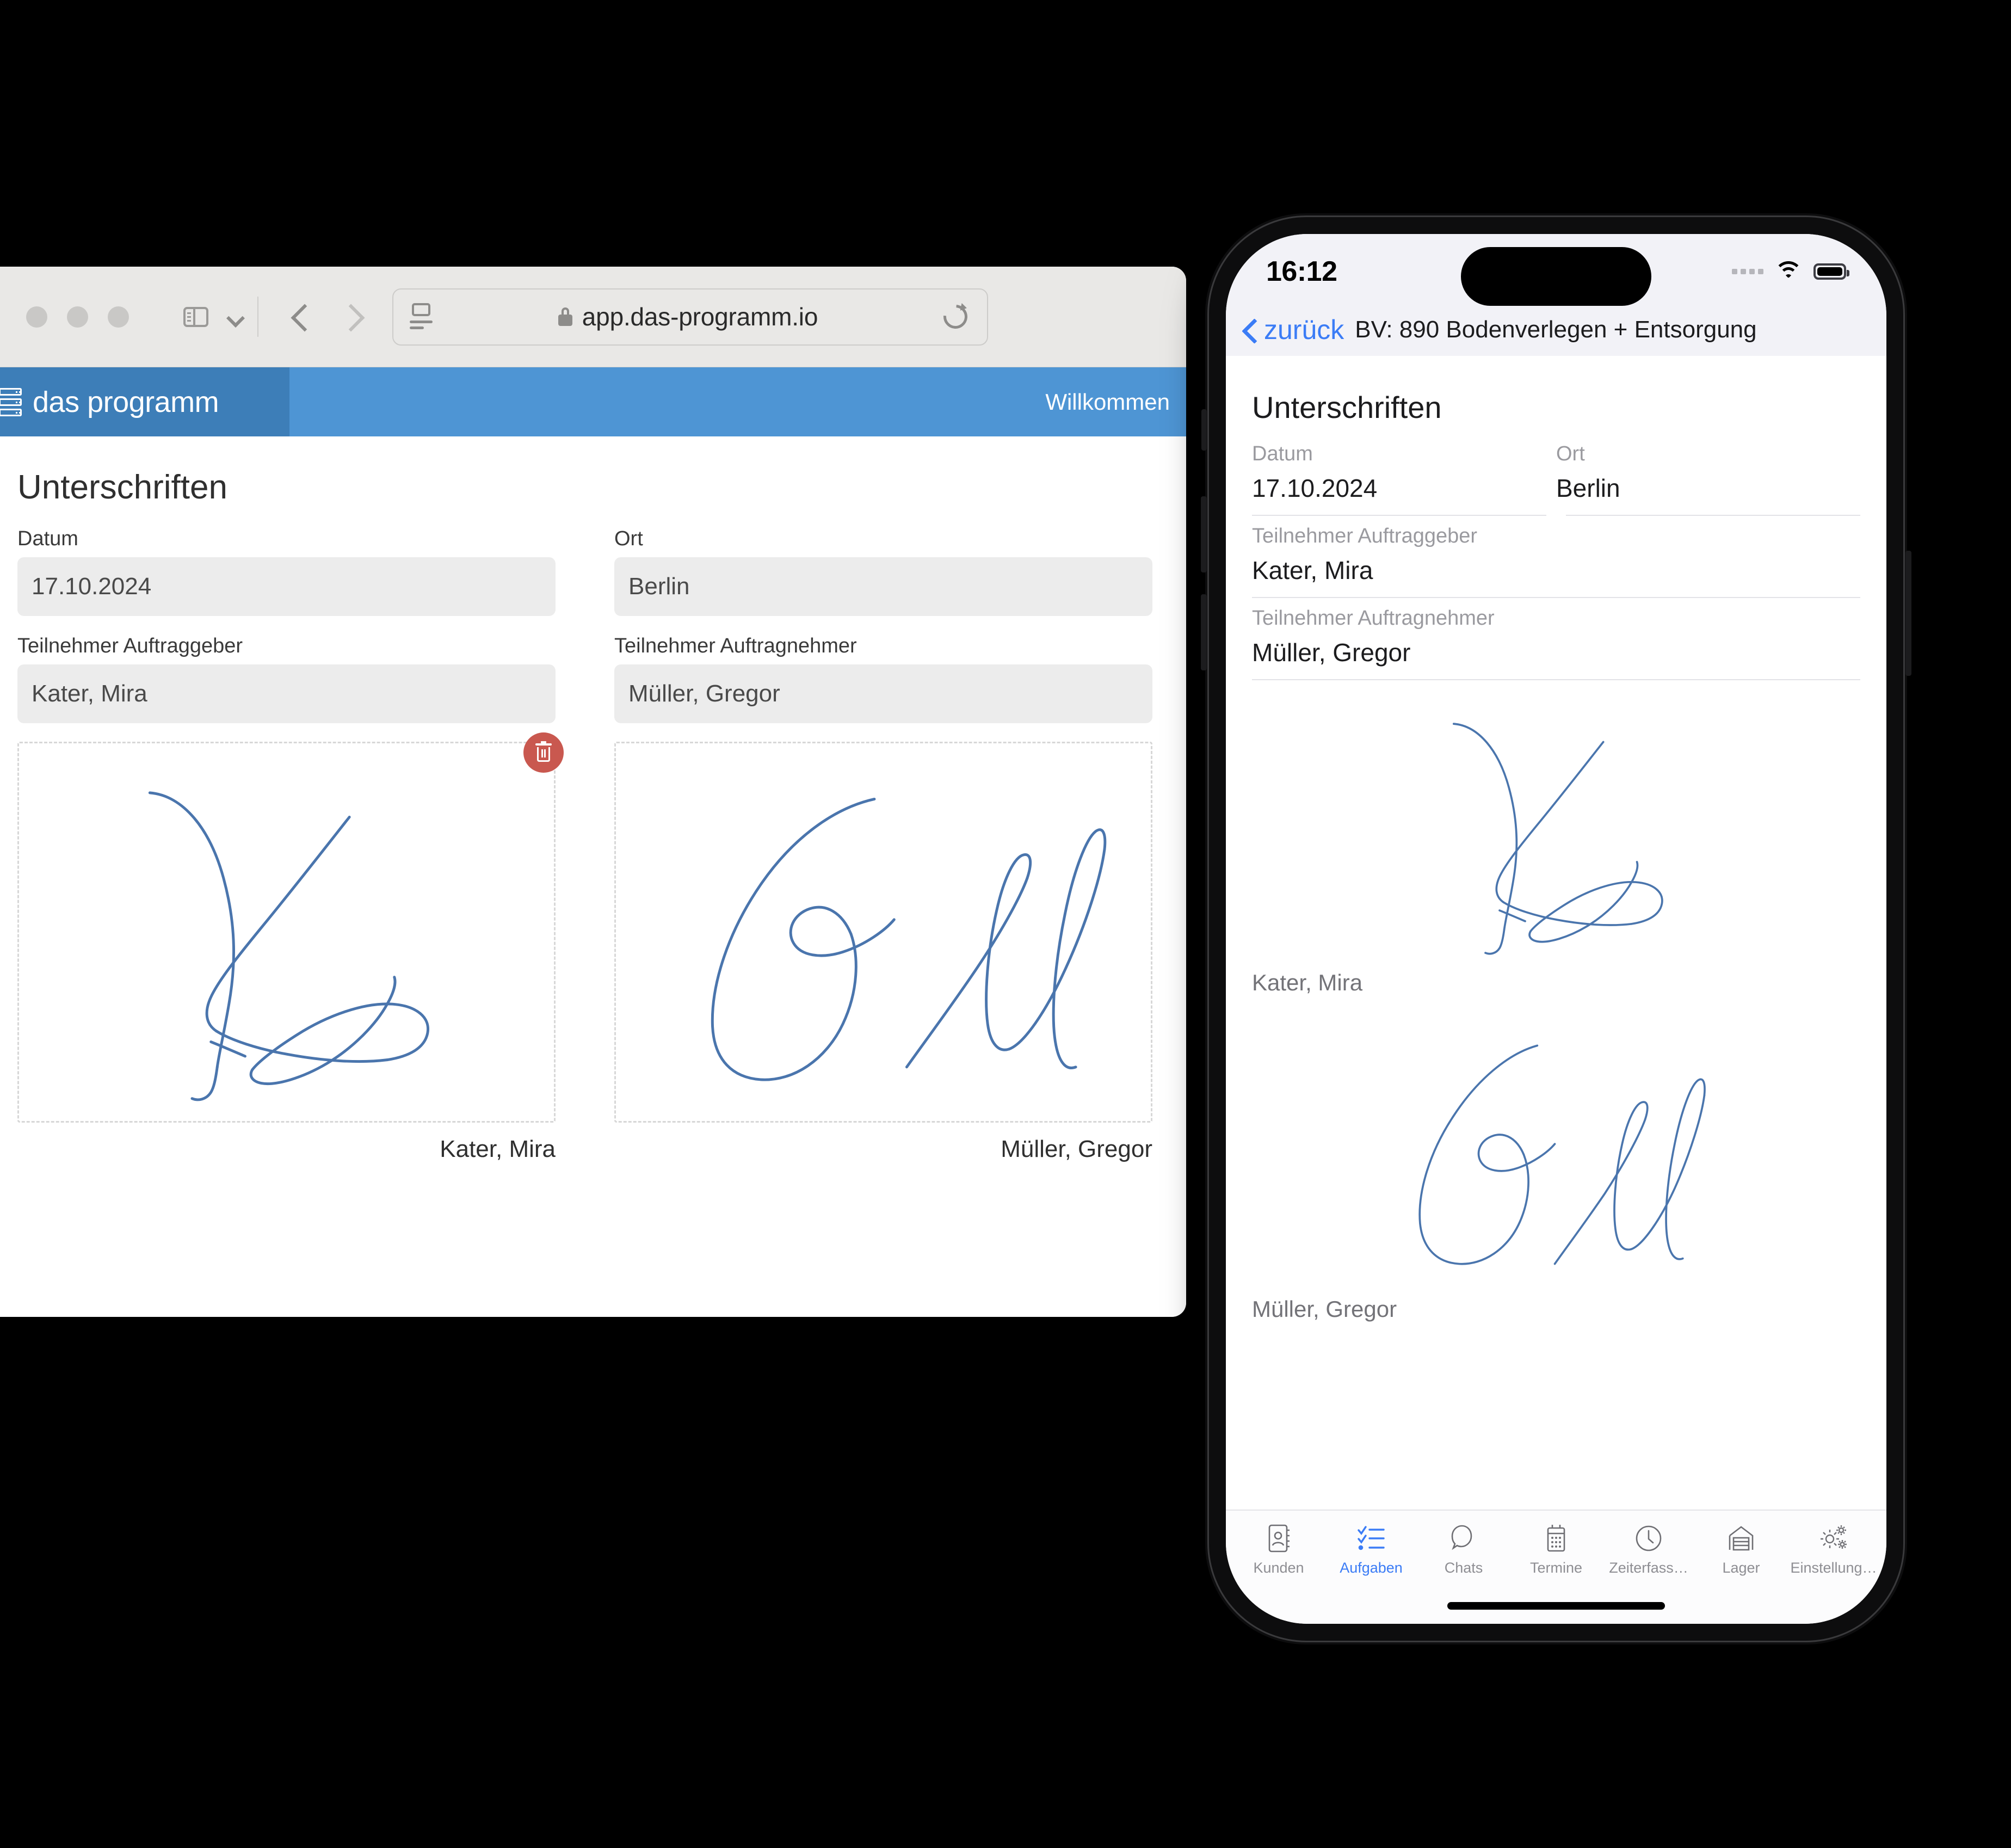 Image resolution: width=2011 pixels, height=1848 pixels. What do you see at coordinates (1301, 271) in the screenshot?
I see `status-time: 16:12` at bounding box center [1301, 271].